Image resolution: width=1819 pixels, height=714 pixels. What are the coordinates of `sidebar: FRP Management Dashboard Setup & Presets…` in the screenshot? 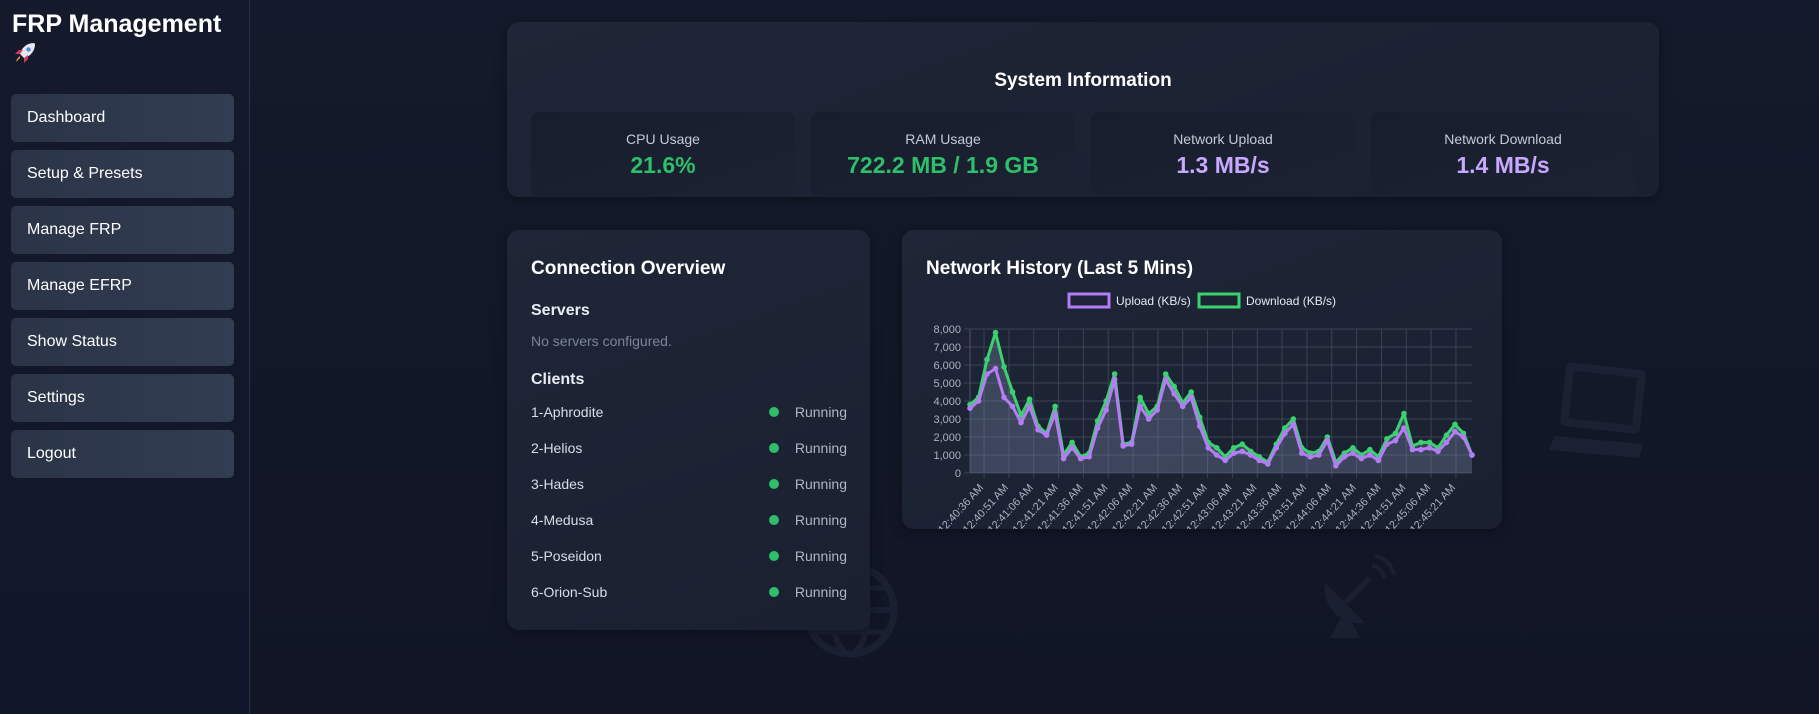 It's located at (125, 357).